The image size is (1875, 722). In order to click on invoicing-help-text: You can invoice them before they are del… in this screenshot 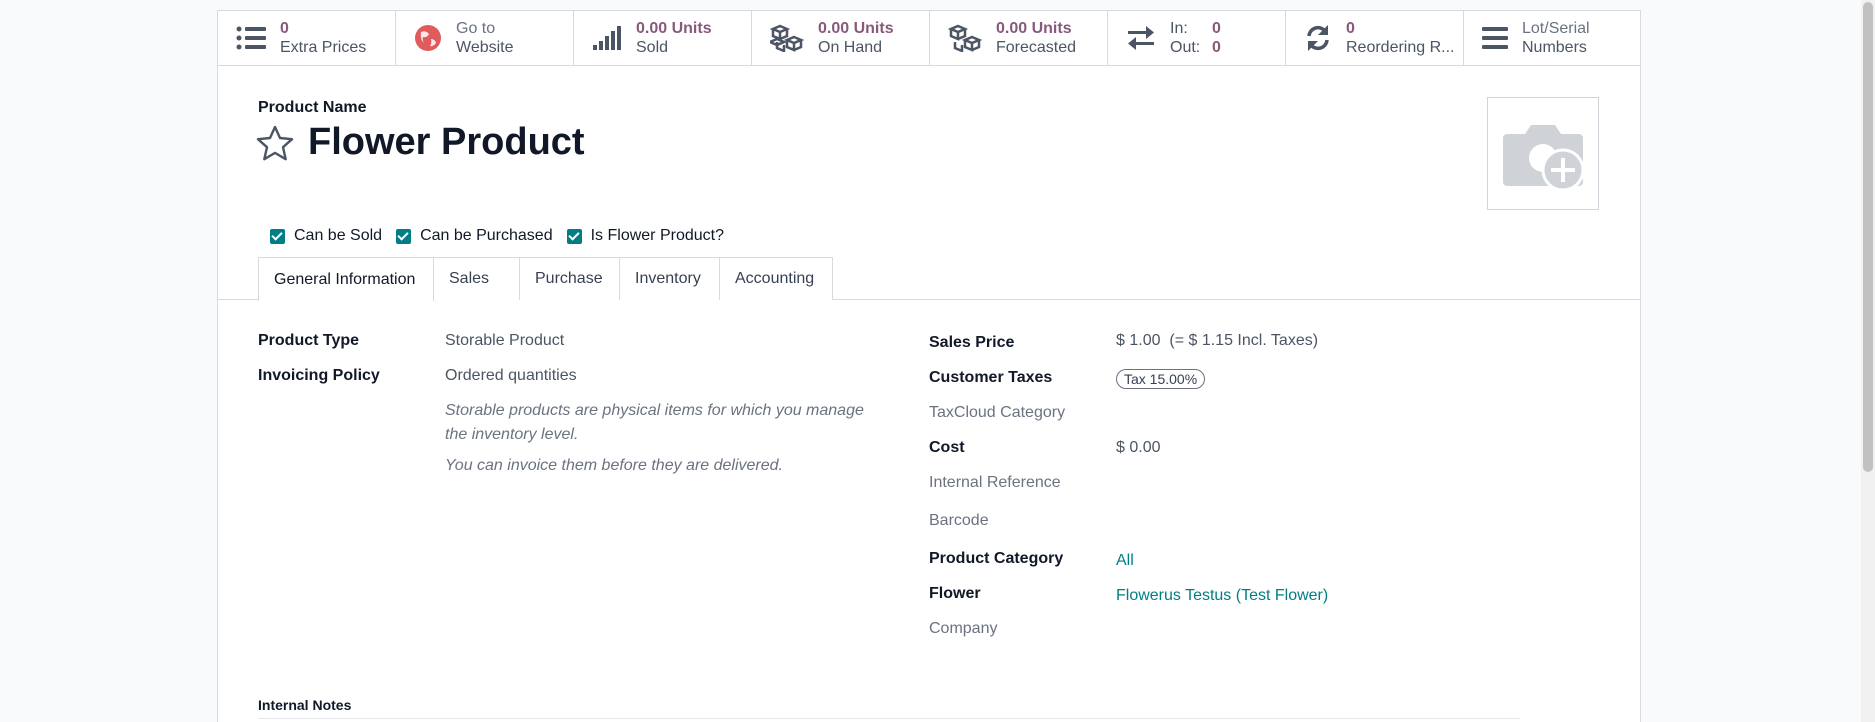, I will do `click(614, 465)`.